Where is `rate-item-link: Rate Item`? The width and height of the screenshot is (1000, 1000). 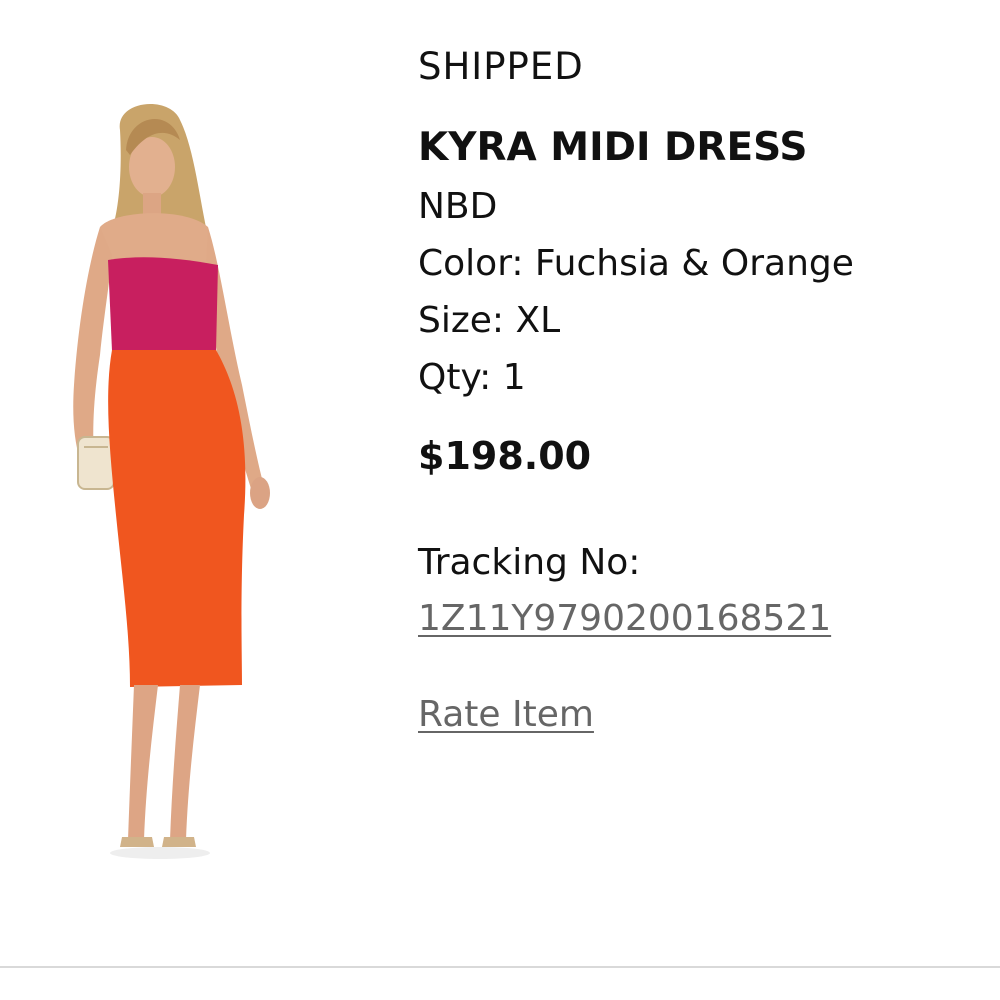
rate-item-link: Rate Item is located at coordinates (506, 715).